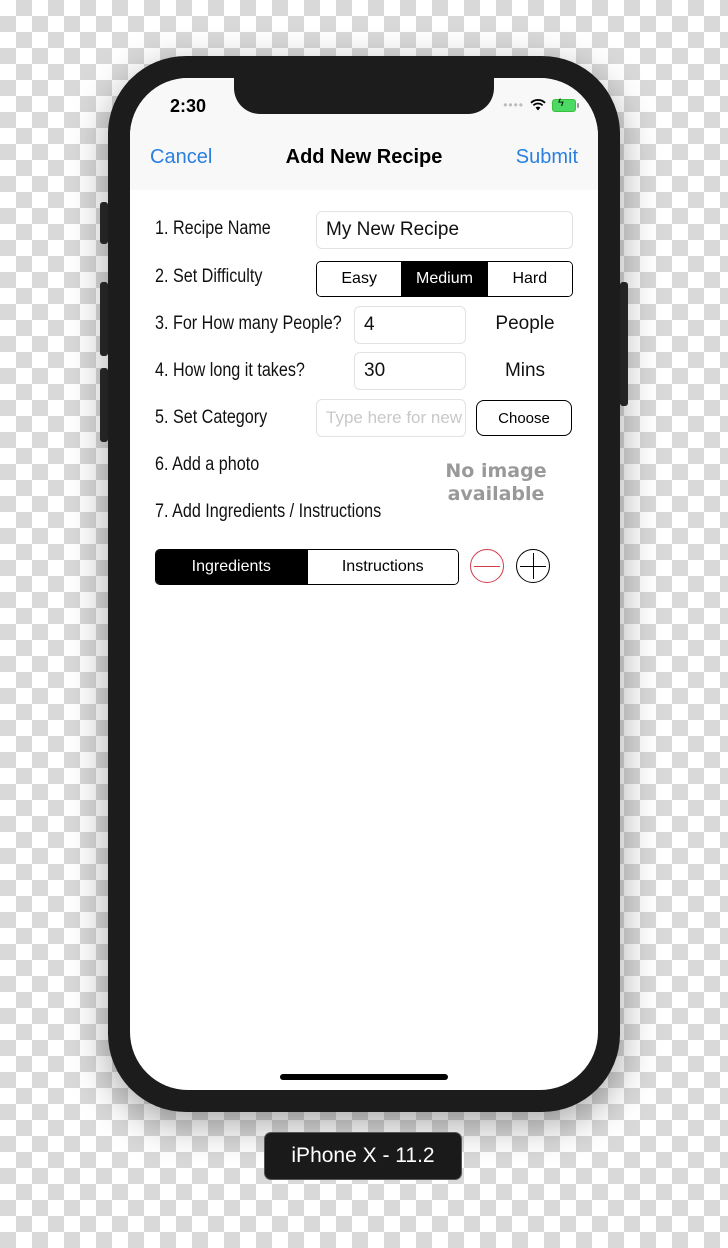  I want to click on notch, so click(364, 96).